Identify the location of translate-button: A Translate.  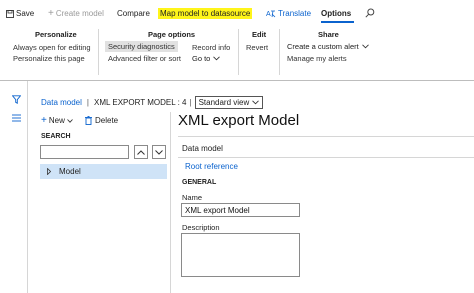
(288, 13).